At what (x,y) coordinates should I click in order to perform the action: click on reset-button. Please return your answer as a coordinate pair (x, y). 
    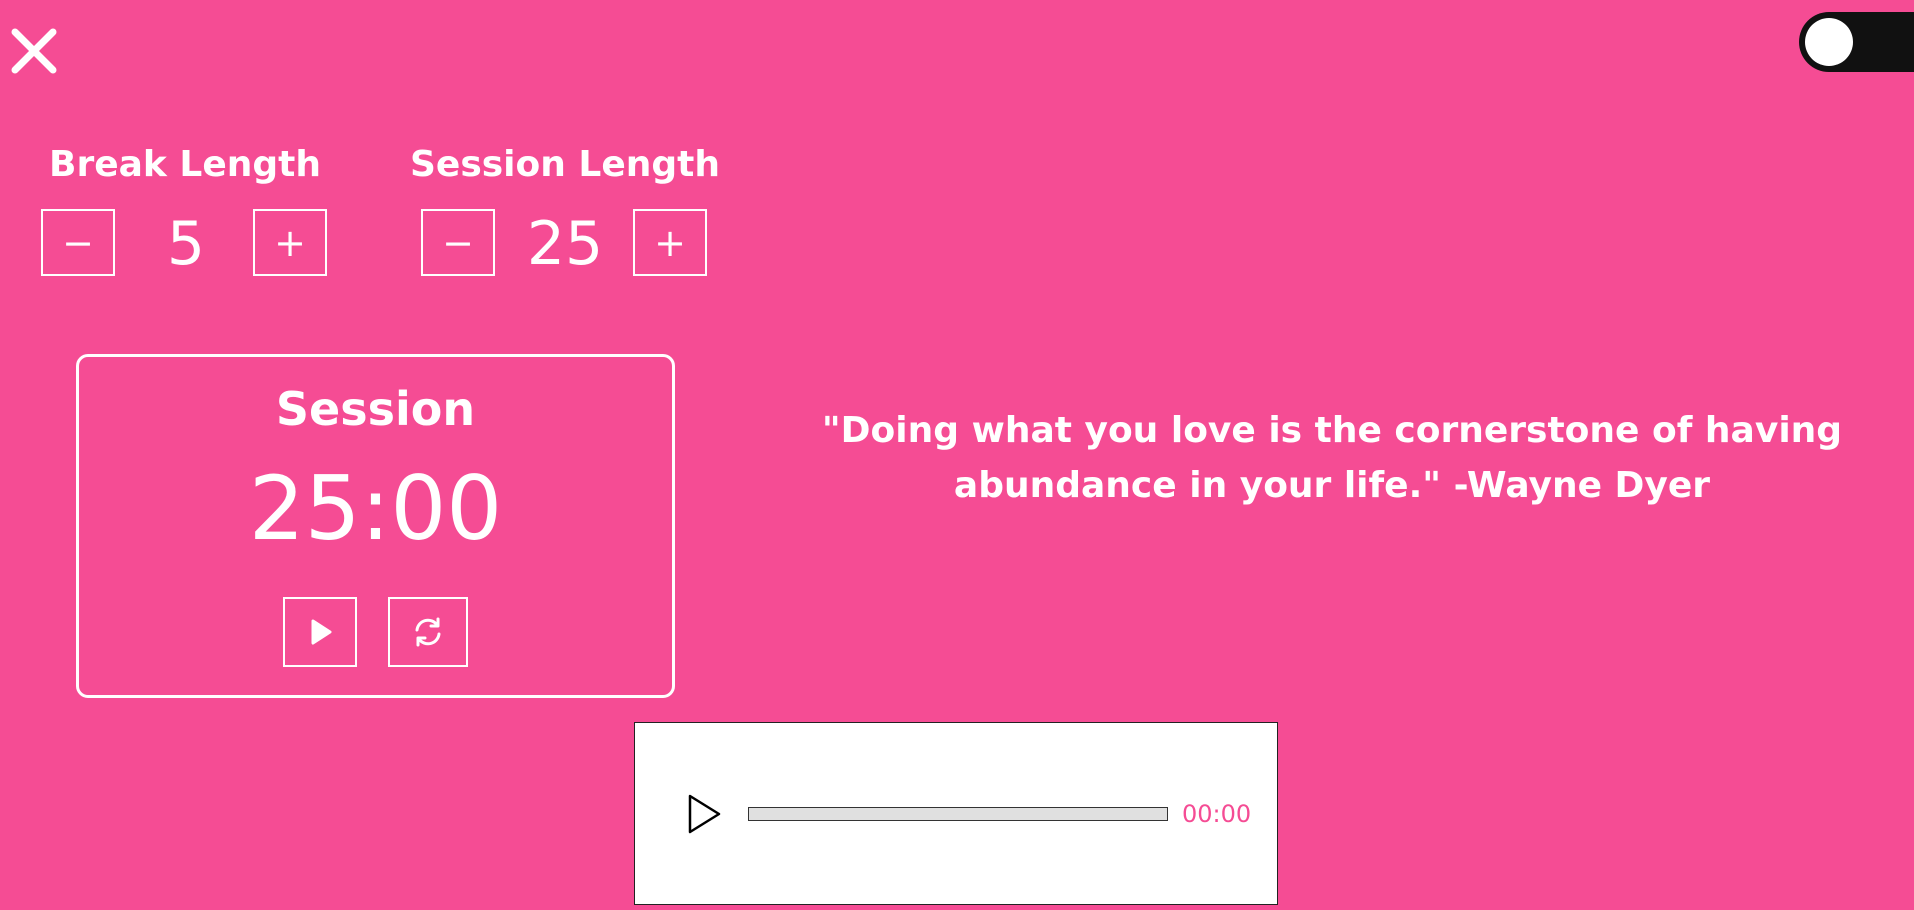
    Looking at the image, I should click on (428, 632).